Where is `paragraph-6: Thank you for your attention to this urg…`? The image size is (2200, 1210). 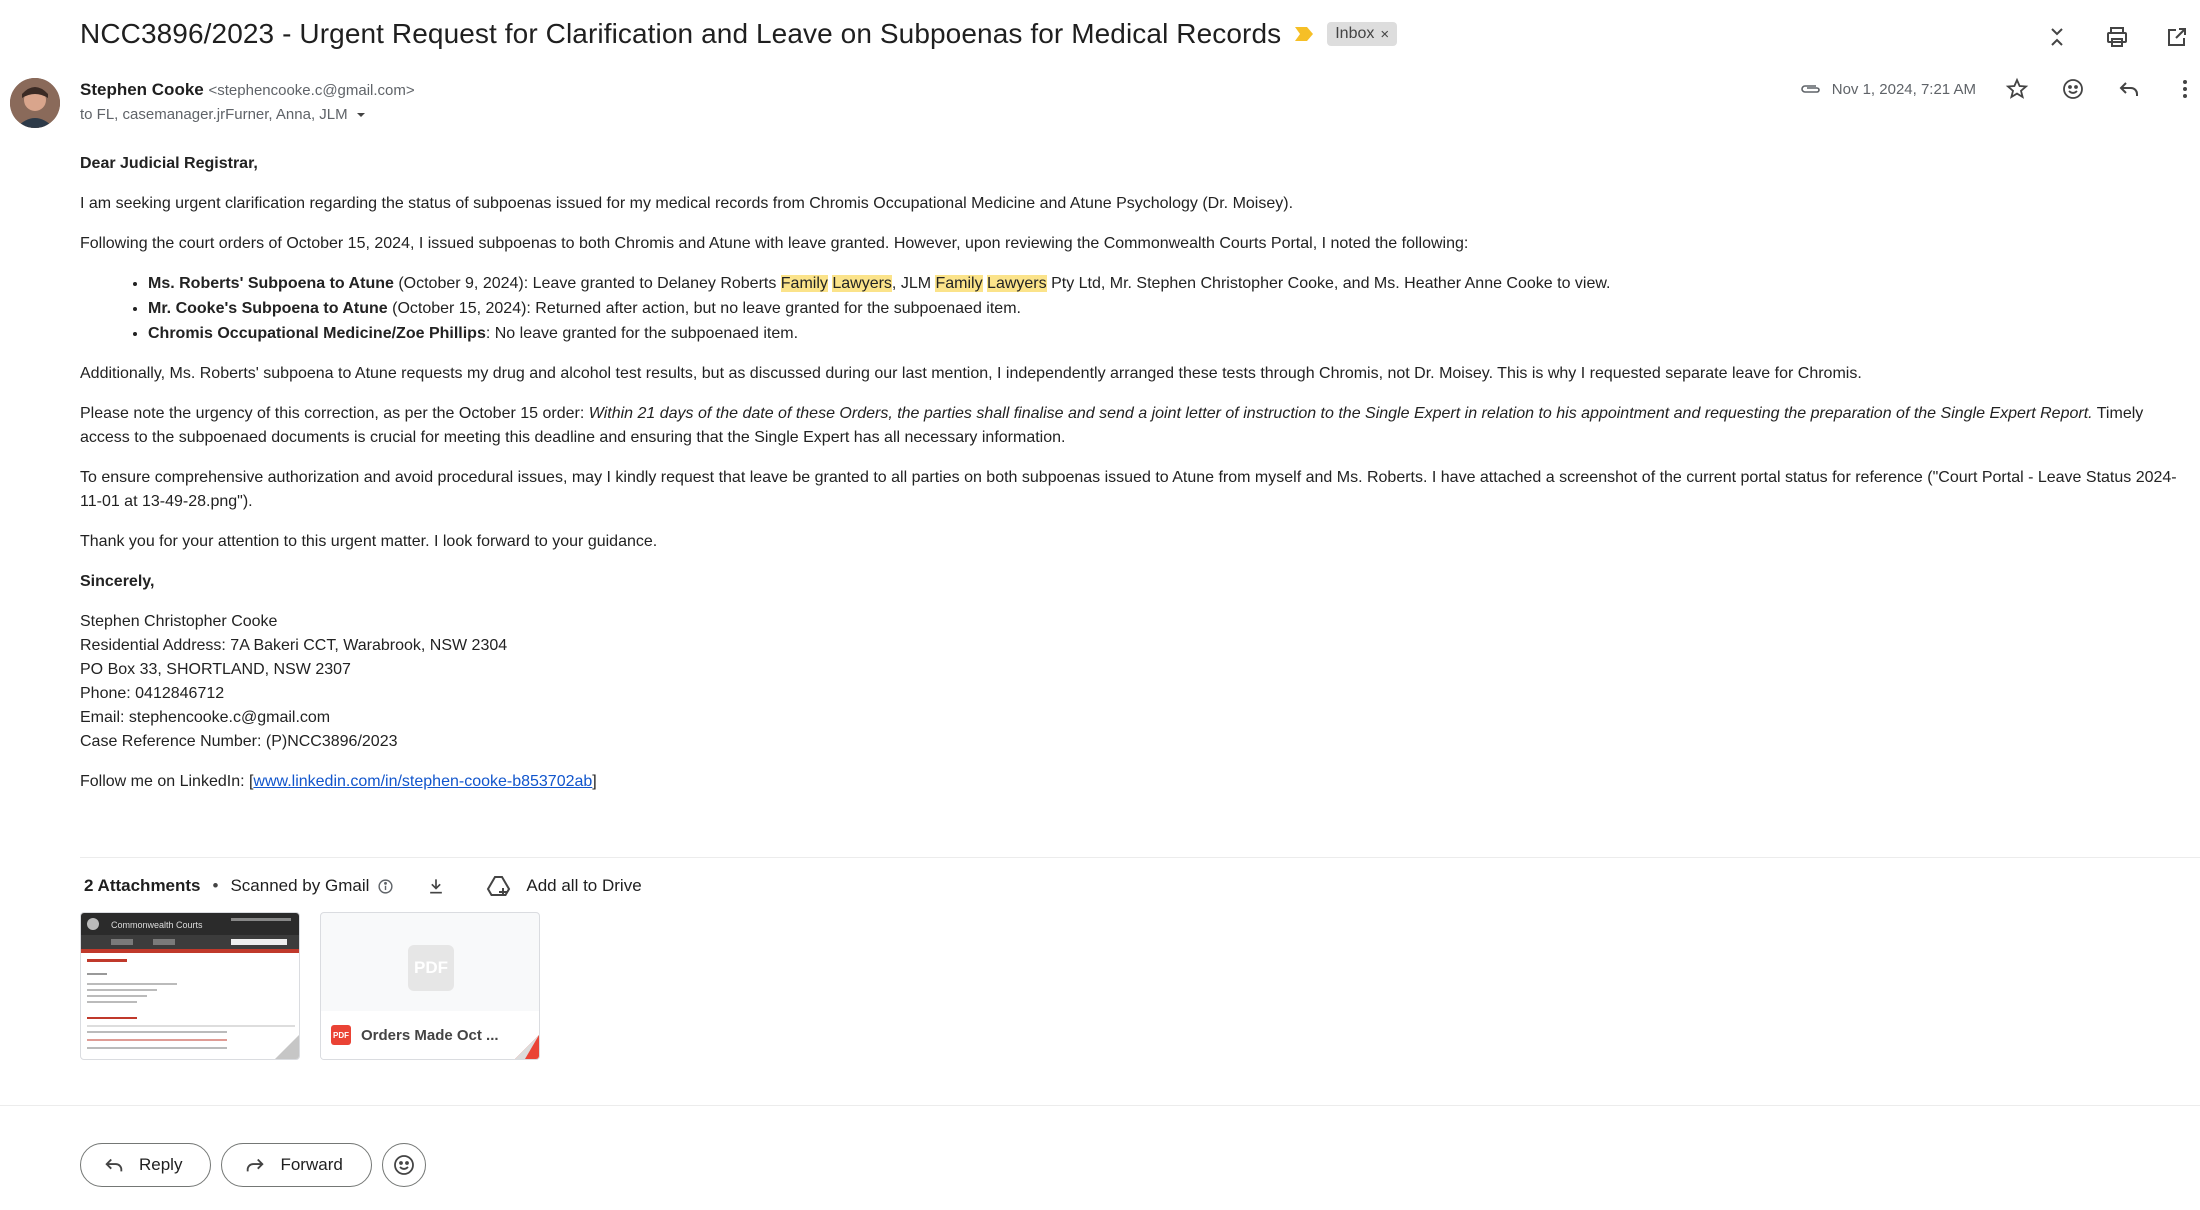
paragraph-6: Thank you for your attention to this urg… is located at coordinates (369, 541).